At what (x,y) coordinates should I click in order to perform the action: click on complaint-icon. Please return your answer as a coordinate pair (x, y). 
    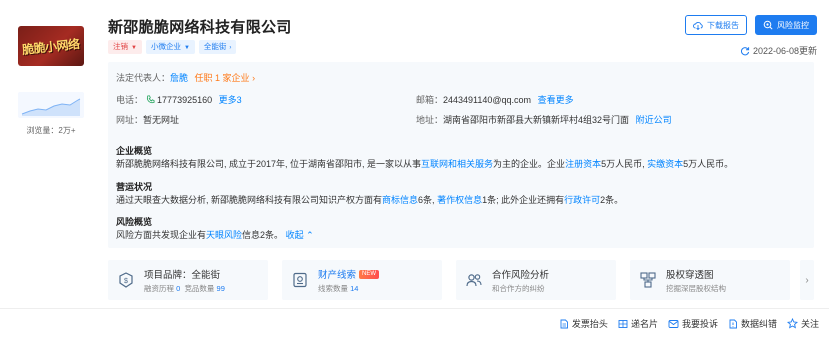
    Looking at the image, I should click on (673, 323).